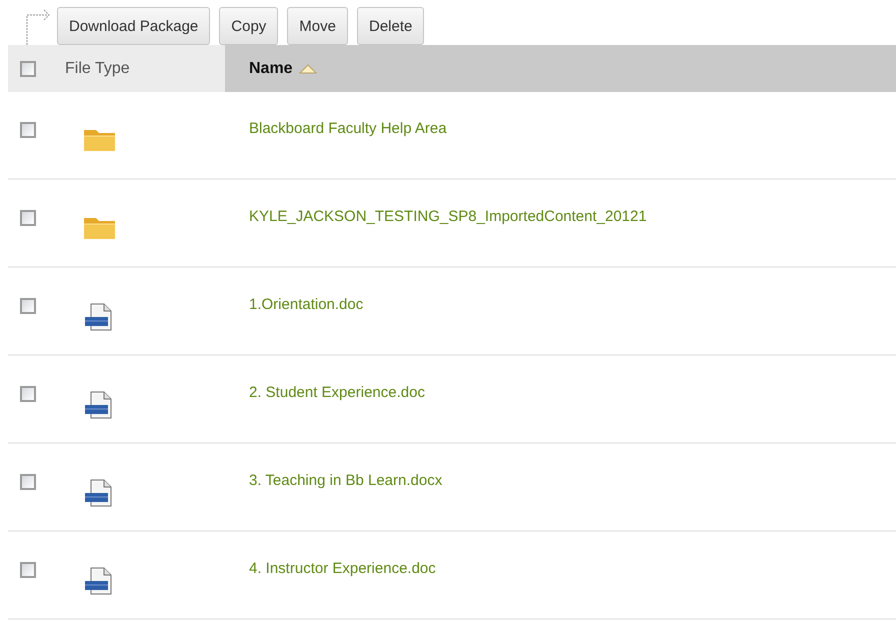 This screenshot has width=896, height=643. What do you see at coordinates (136, 68) in the screenshot?
I see `column-header: File Type` at bounding box center [136, 68].